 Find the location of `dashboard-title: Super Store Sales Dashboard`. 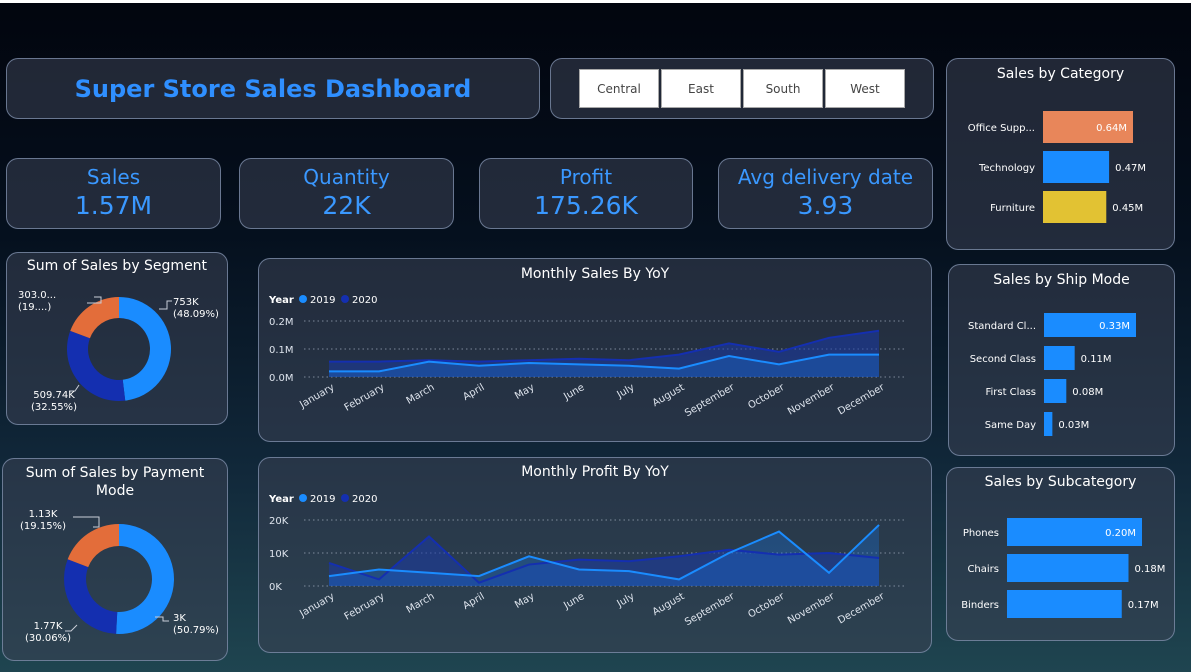

dashboard-title: Super Store Sales Dashboard is located at coordinates (273, 88).